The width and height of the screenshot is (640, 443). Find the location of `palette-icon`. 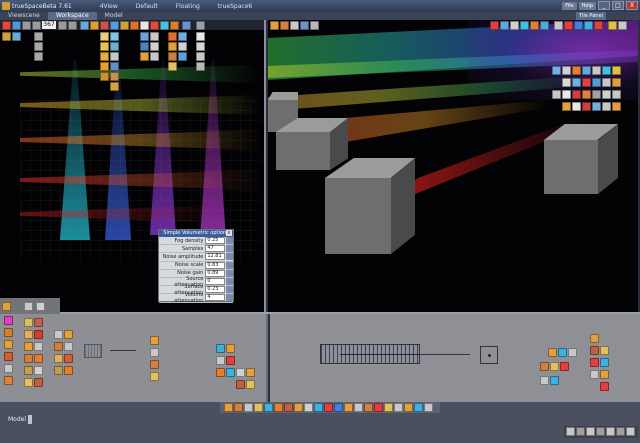

palette-icon is located at coordinates (8, 320).